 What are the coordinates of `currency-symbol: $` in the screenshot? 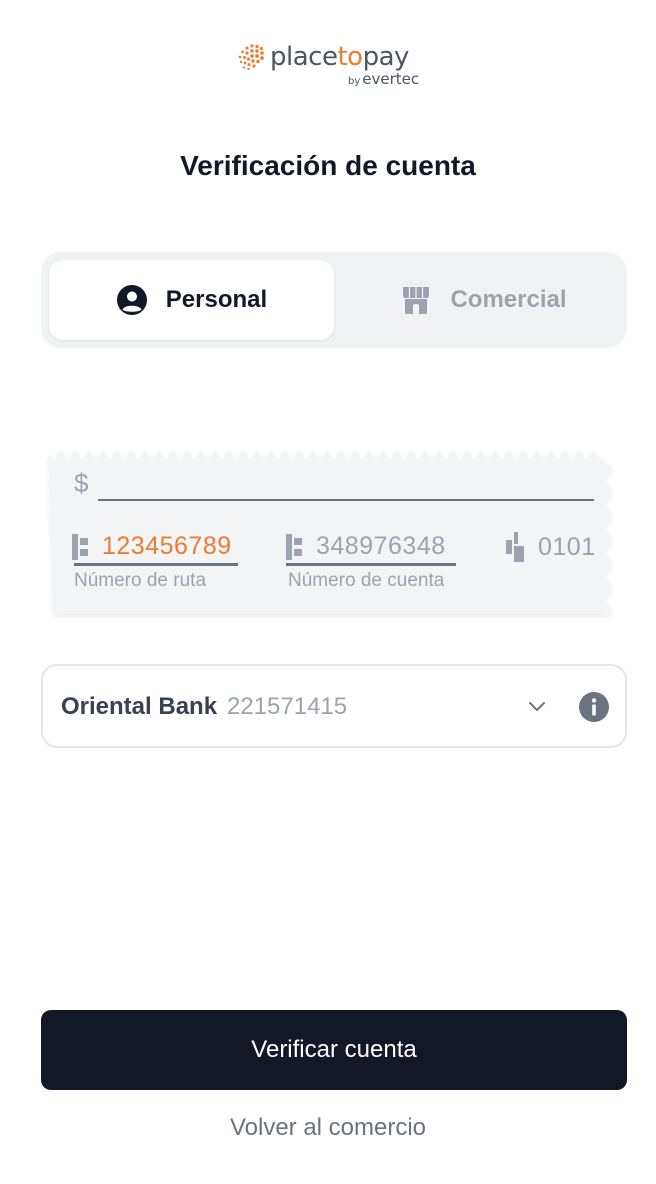 It's located at (81, 483).